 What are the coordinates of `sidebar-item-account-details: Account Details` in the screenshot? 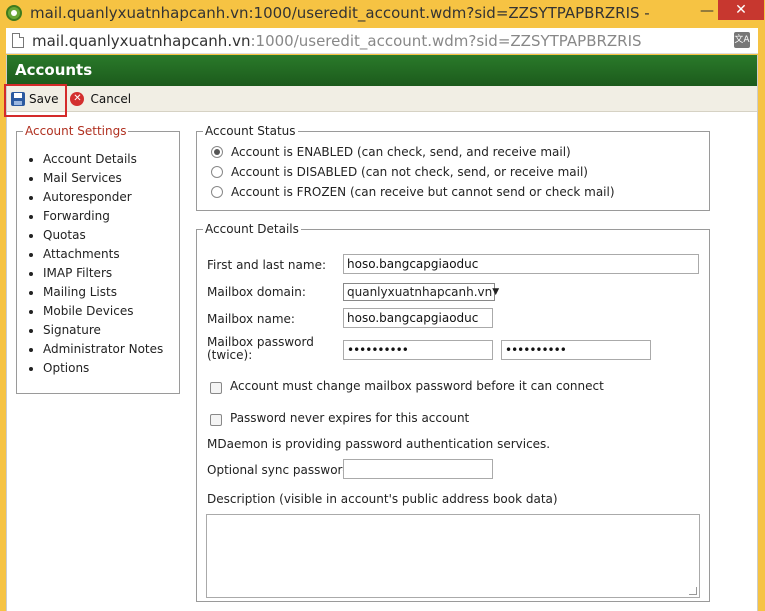 It's located at (111, 159).